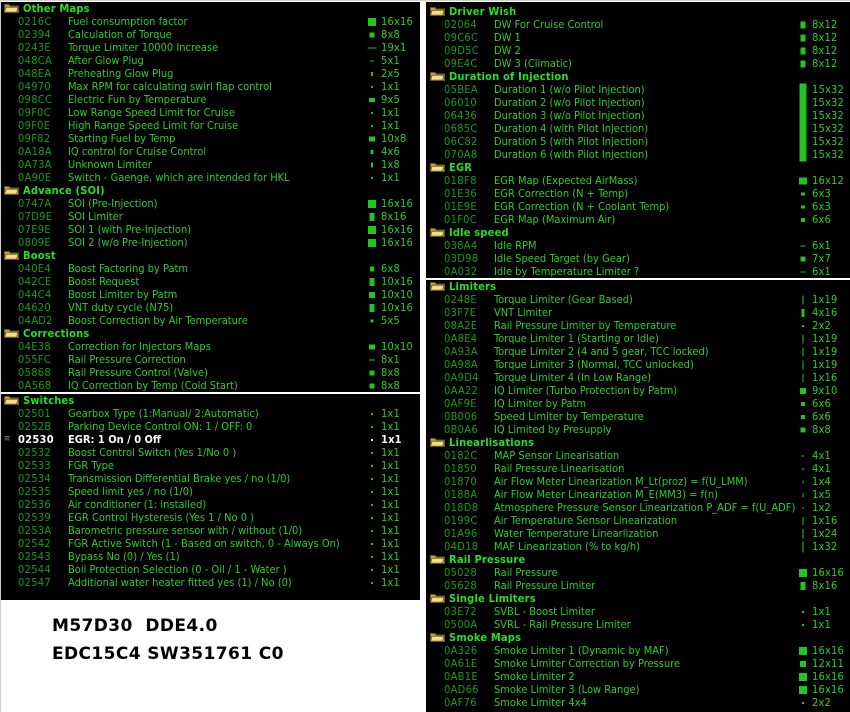 The image size is (850, 712). What do you see at coordinates (210, 8) in the screenshot?
I see `group-header: Other Maps` at bounding box center [210, 8].